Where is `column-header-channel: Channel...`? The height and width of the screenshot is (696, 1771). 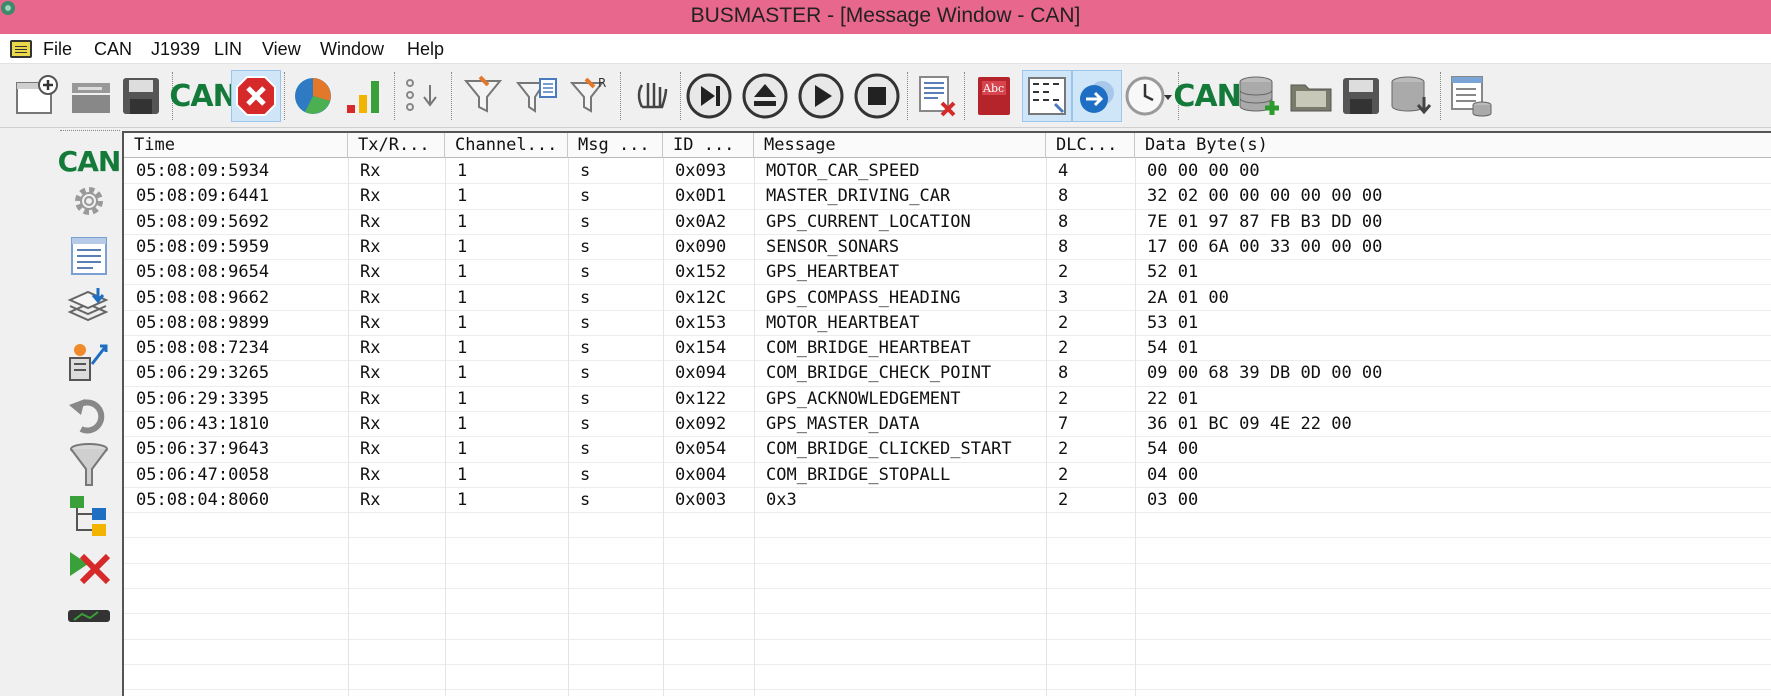
column-header-channel: Channel... is located at coordinates (506, 145).